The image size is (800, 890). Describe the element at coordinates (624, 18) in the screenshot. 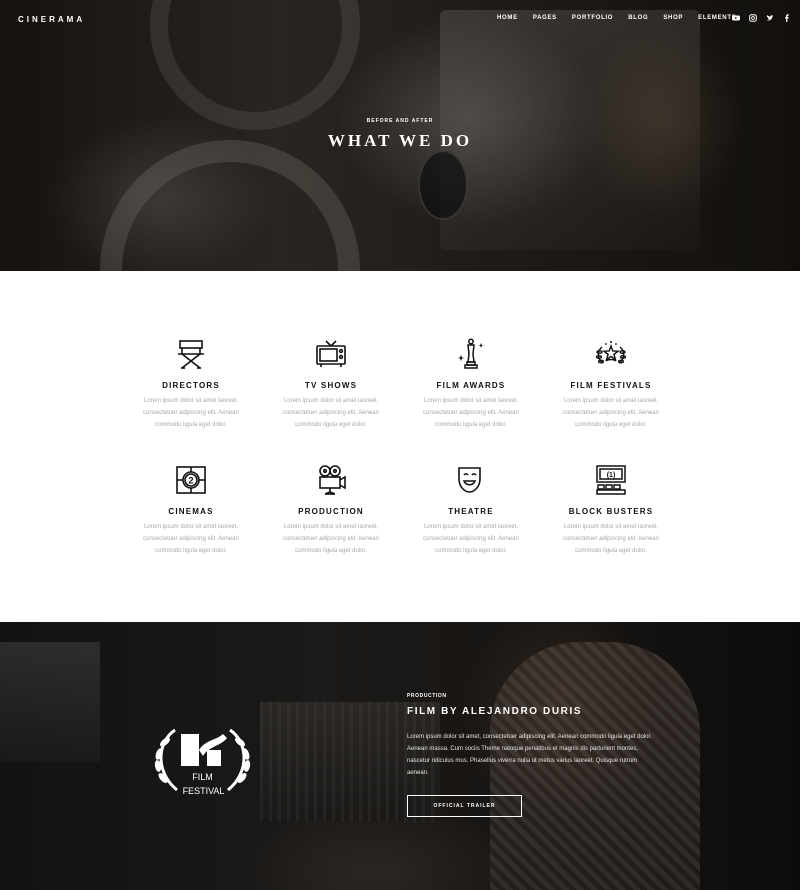

I see `main-nav: HOME PAGES PORTFOLIO BLOG SHOP ELEMENTS` at that location.